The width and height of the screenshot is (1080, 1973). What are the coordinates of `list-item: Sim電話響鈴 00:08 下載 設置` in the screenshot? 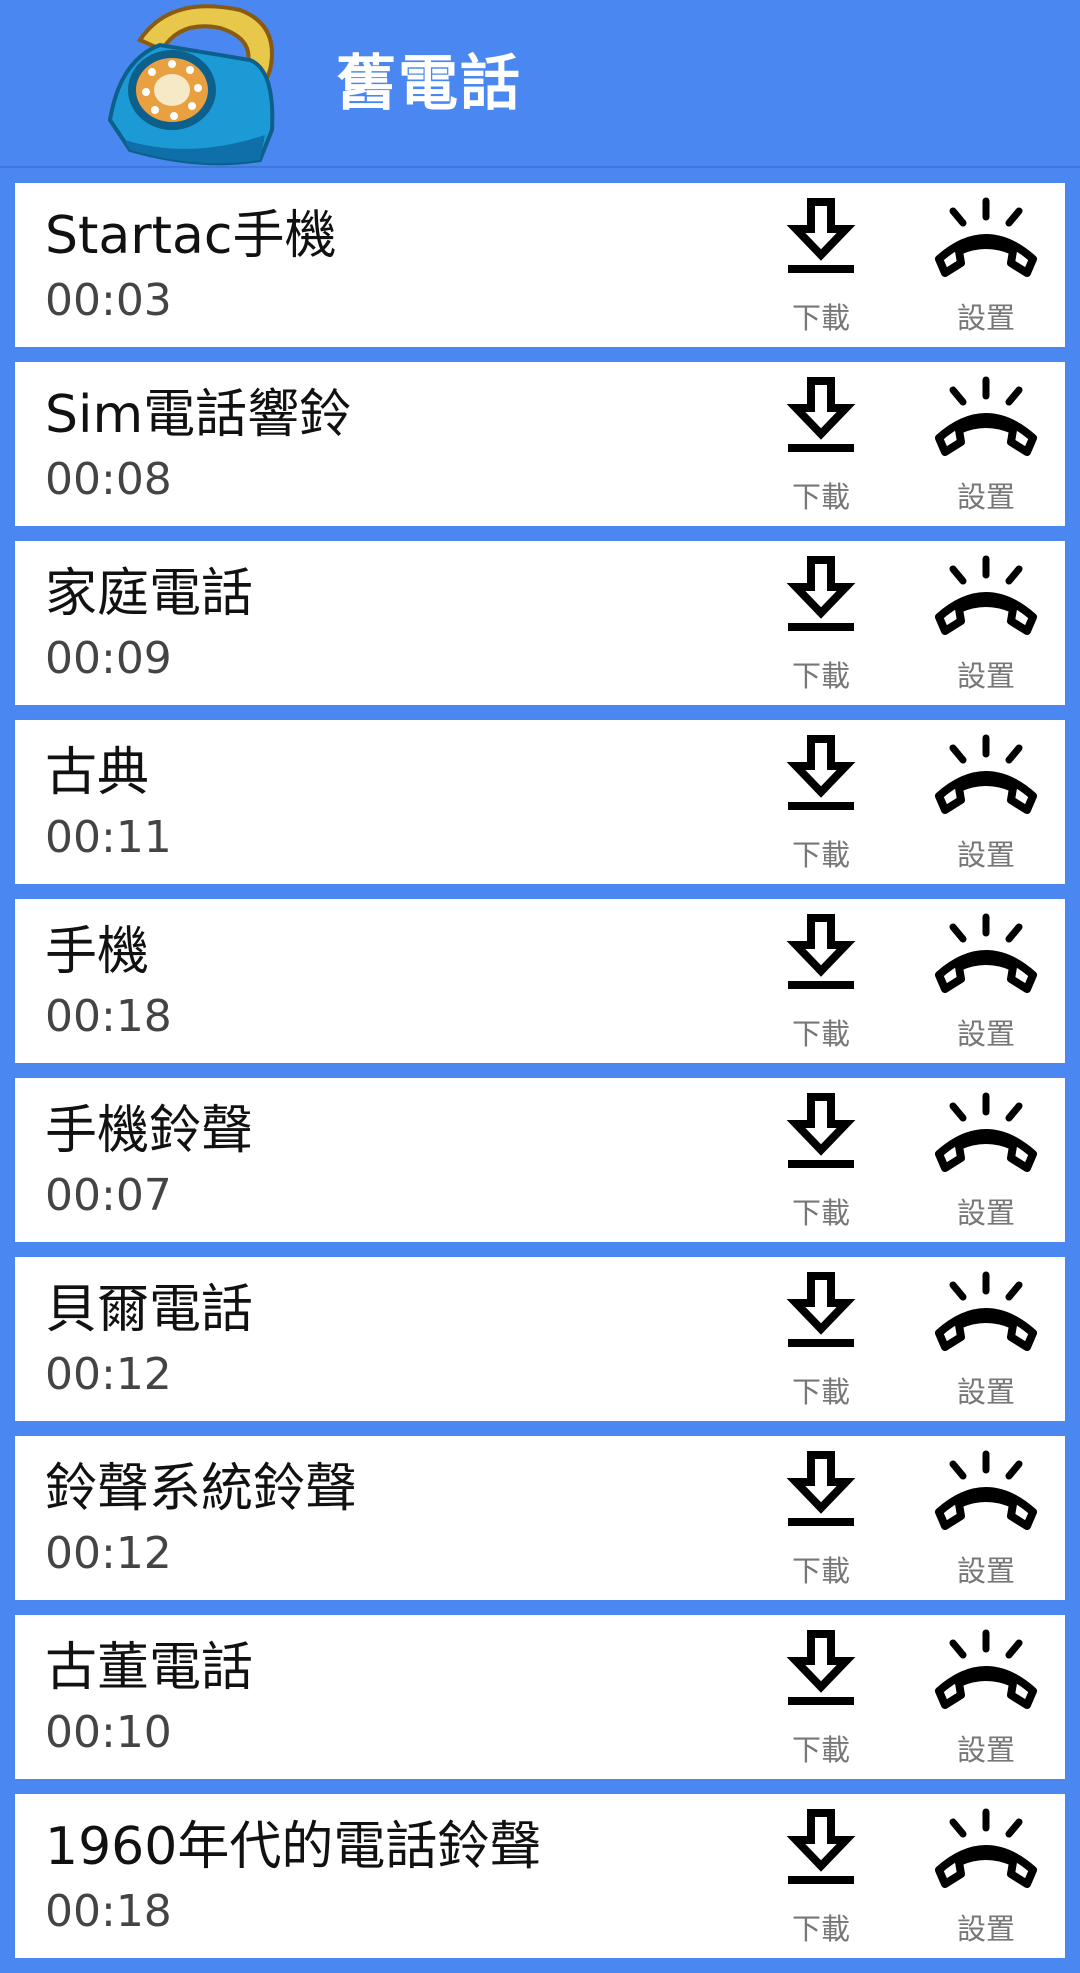 It's located at (540, 444).